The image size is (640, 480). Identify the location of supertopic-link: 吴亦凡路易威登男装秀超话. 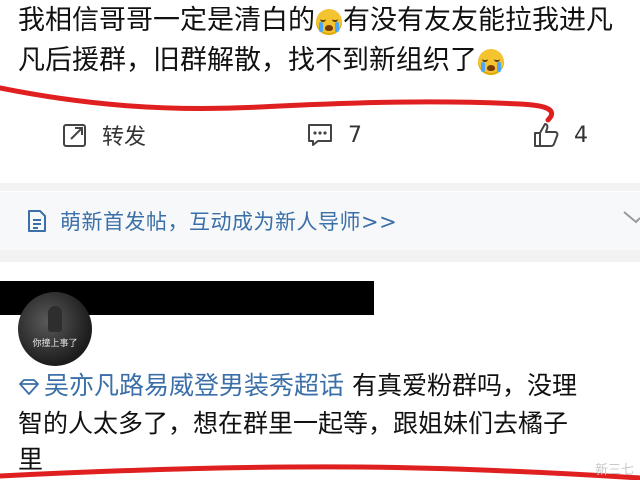
(194, 385).